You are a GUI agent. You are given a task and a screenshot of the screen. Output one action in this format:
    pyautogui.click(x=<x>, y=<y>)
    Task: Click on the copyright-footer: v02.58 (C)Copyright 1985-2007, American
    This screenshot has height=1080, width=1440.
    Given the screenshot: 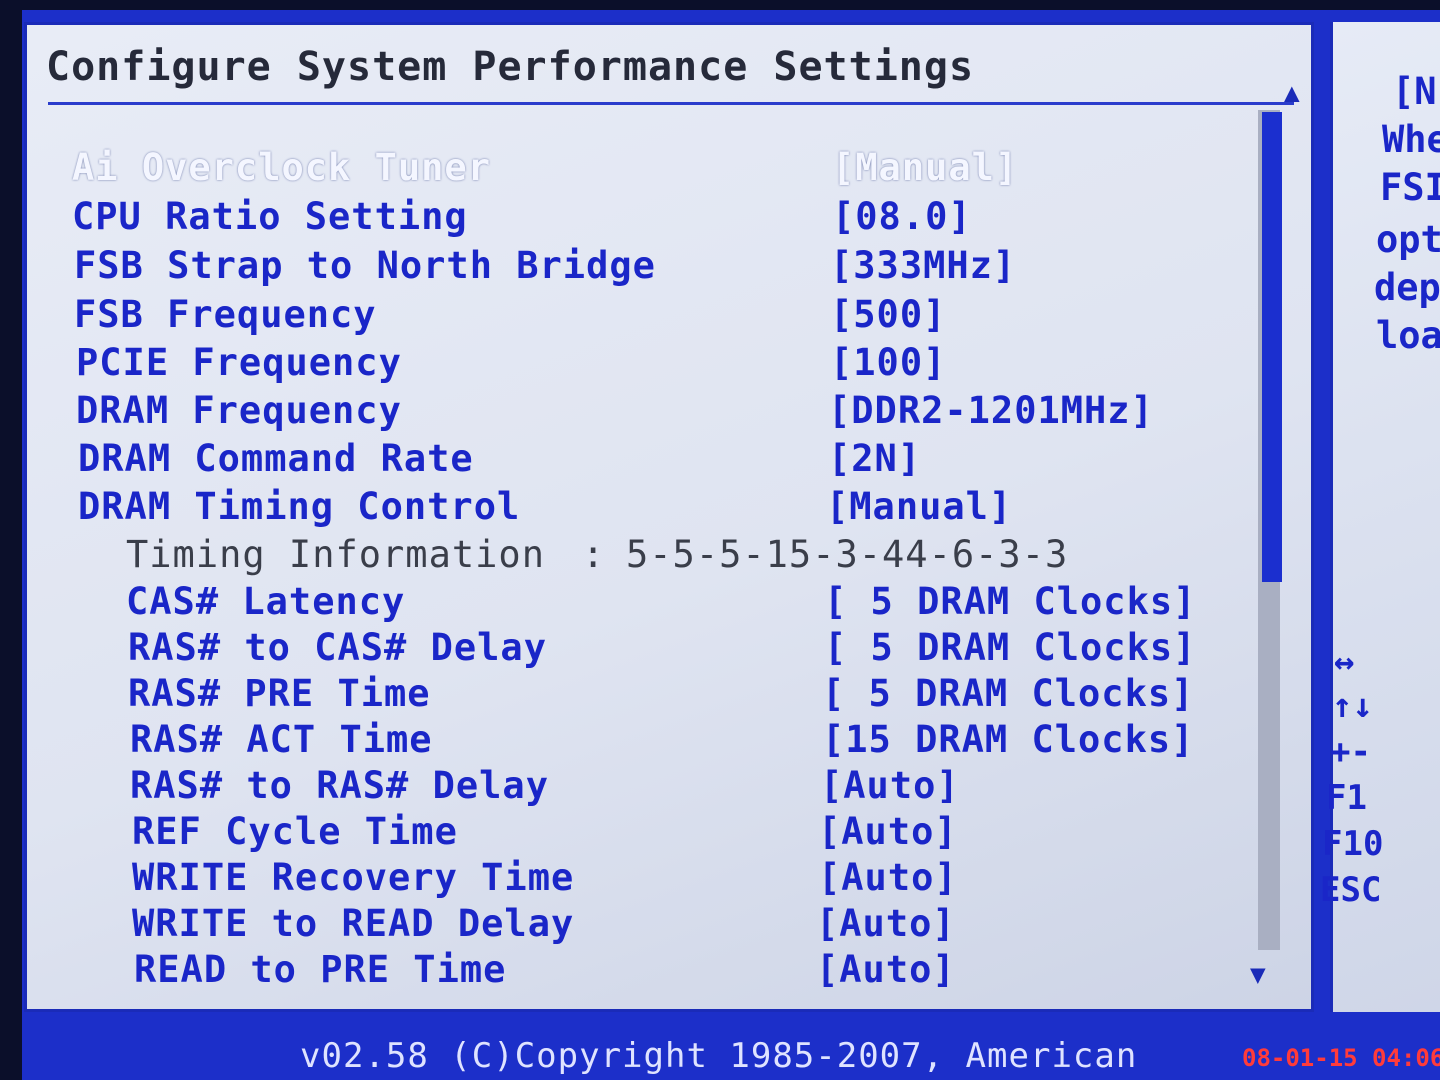 What is the action you would take?
    pyautogui.click(x=719, y=1056)
    